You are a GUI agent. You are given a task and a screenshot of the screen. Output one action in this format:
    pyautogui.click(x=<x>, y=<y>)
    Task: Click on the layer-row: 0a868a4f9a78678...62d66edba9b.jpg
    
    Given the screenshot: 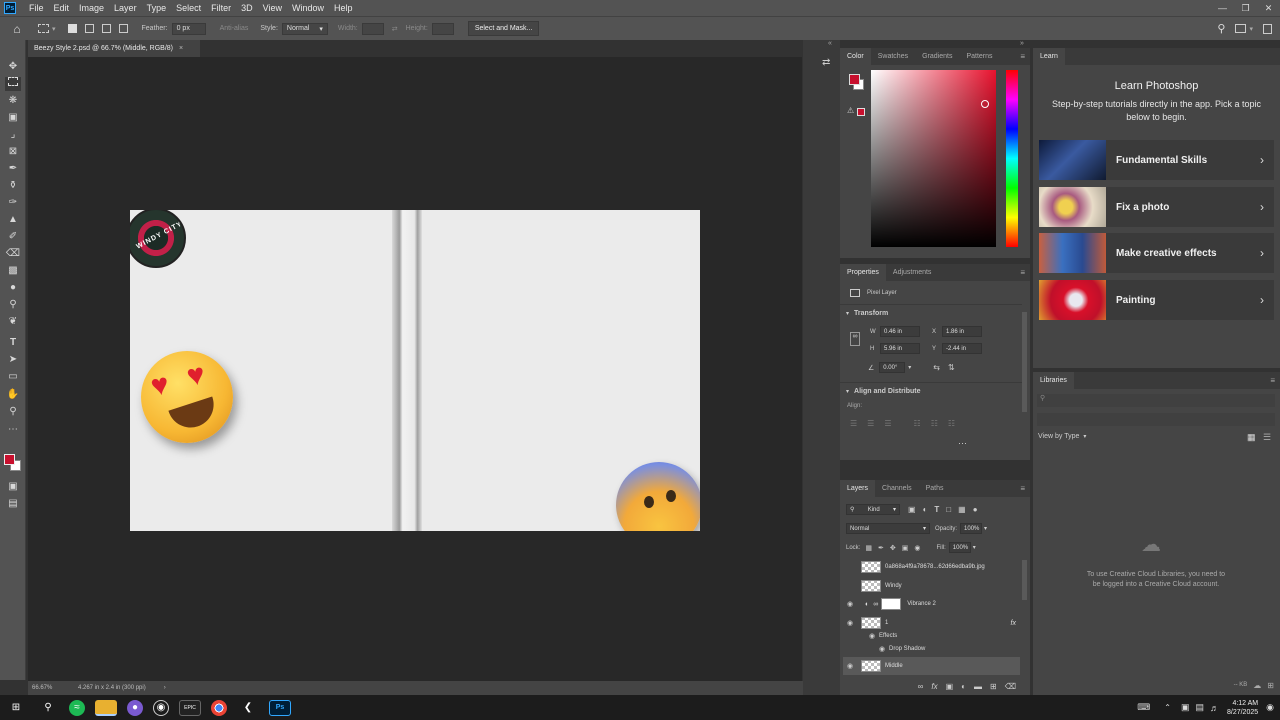 What is the action you would take?
    pyautogui.click(x=931, y=567)
    